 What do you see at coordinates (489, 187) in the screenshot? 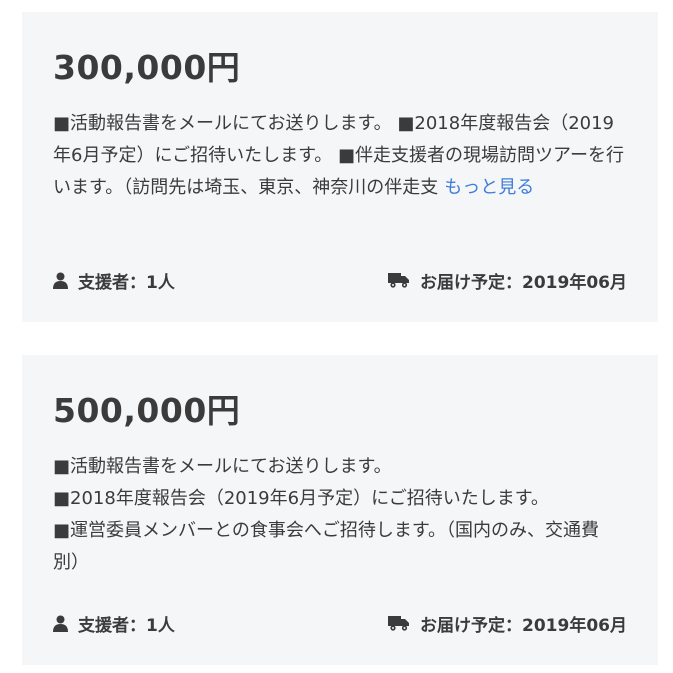
I see `see-more-link: もっと見る` at bounding box center [489, 187].